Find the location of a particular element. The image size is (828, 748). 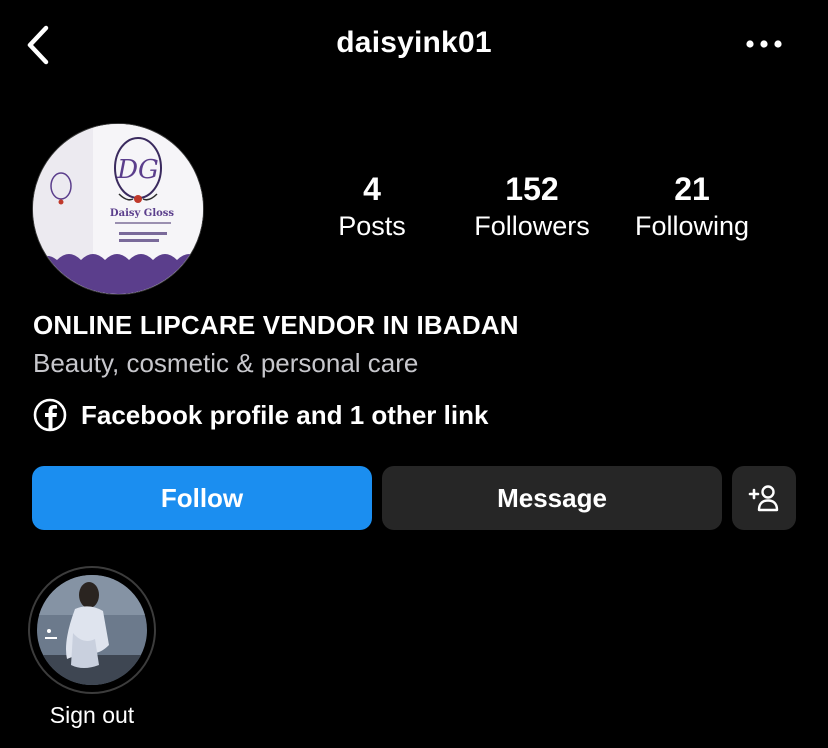

avatar-brand-name: Daisy Gloss is located at coordinates (142, 213).